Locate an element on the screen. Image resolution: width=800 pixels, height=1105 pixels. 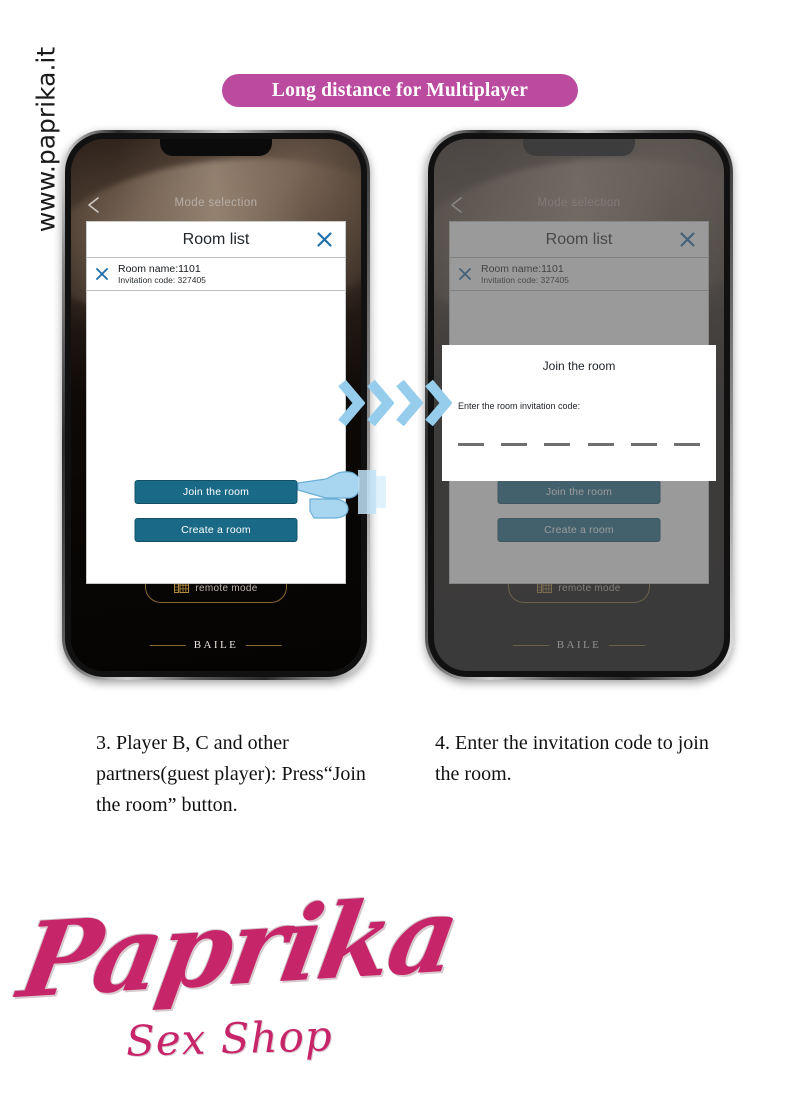
brand-name: BAILE is located at coordinates (216, 645).